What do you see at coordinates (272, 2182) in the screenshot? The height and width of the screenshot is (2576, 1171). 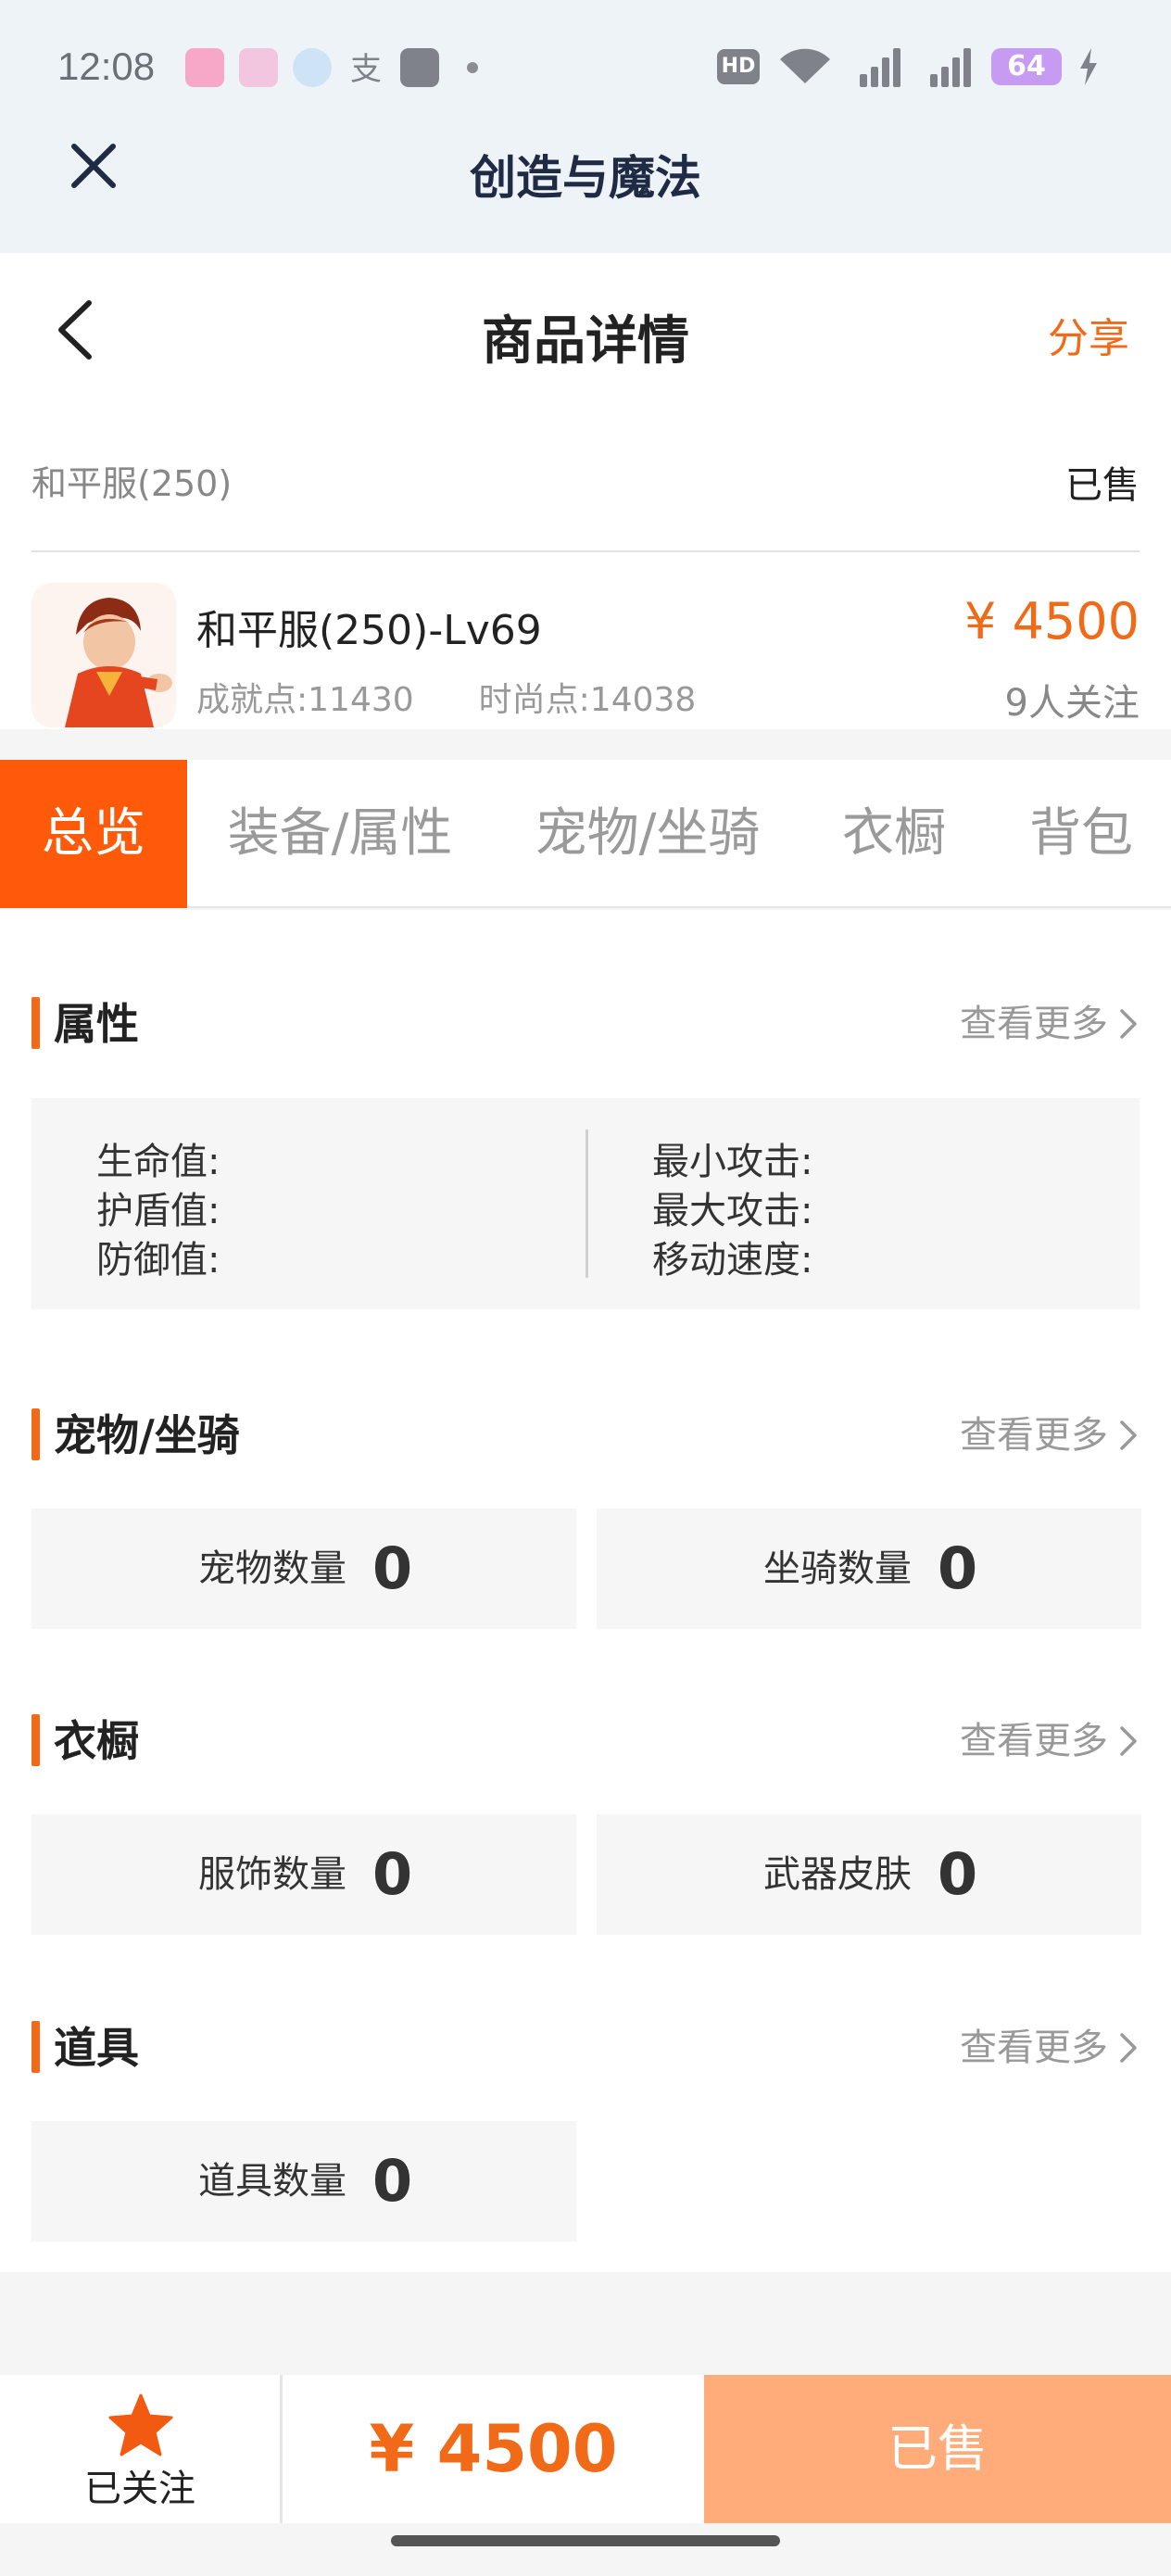 I see `card-label: 道具数量` at bounding box center [272, 2182].